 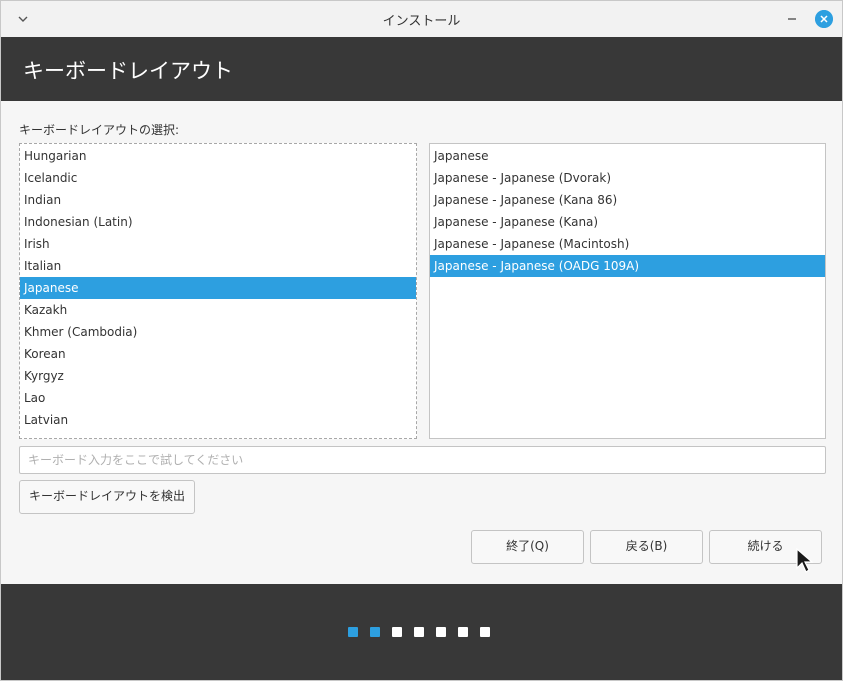 What do you see at coordinates (128, 71) in the screenshot?
I see `page-title: キーボードレイアウト` at bounding box center [128, 71].